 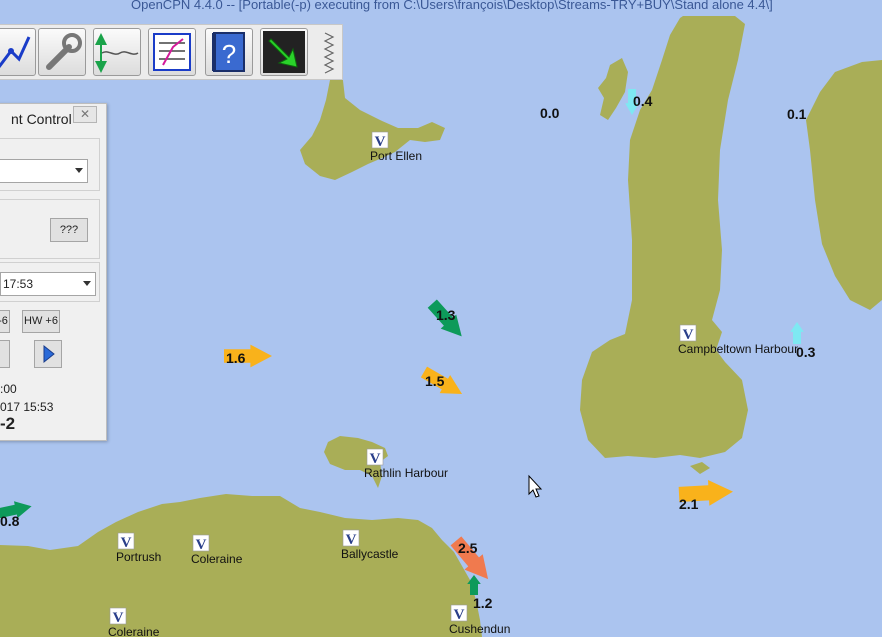 What do you see at coordinates (8, 423) in the screenshot?
I see `panel-line-3: -2` at bounding box center [8, 423].